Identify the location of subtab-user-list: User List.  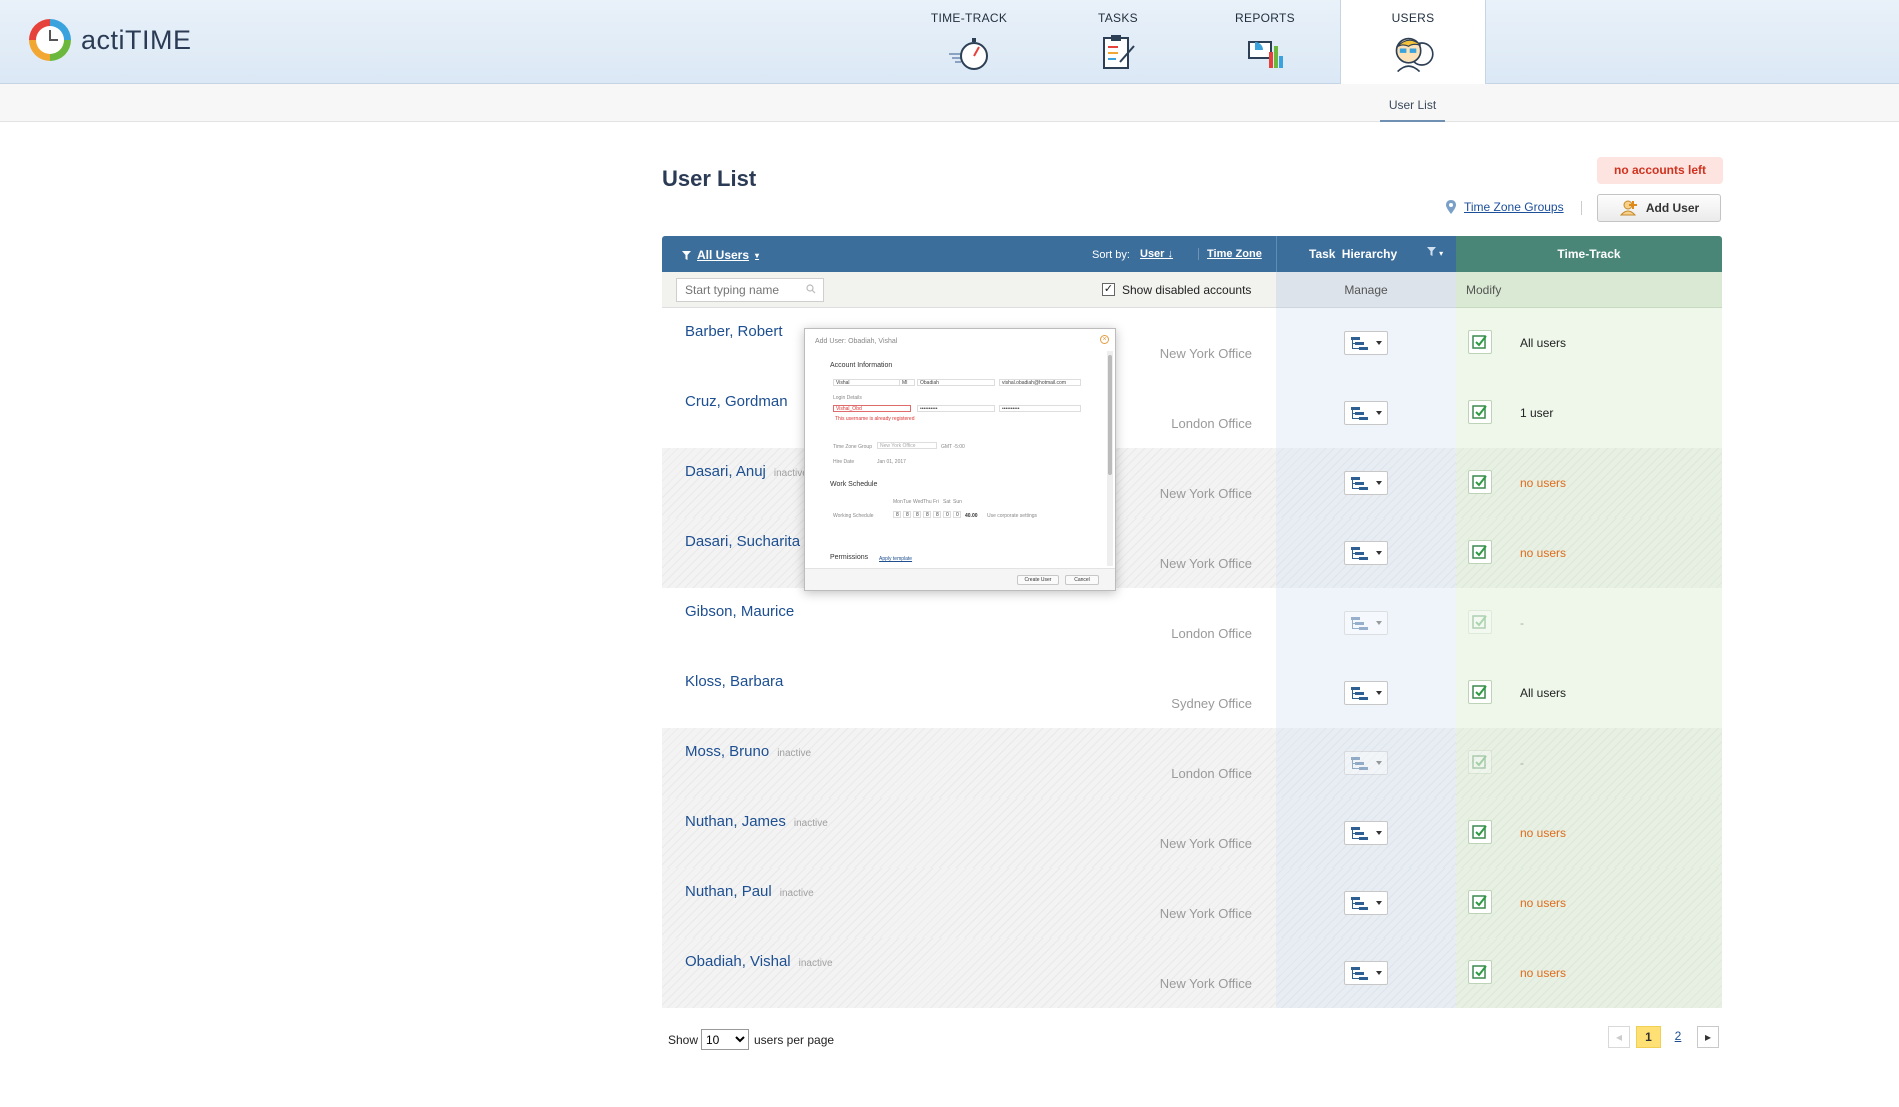
(1412, 110).